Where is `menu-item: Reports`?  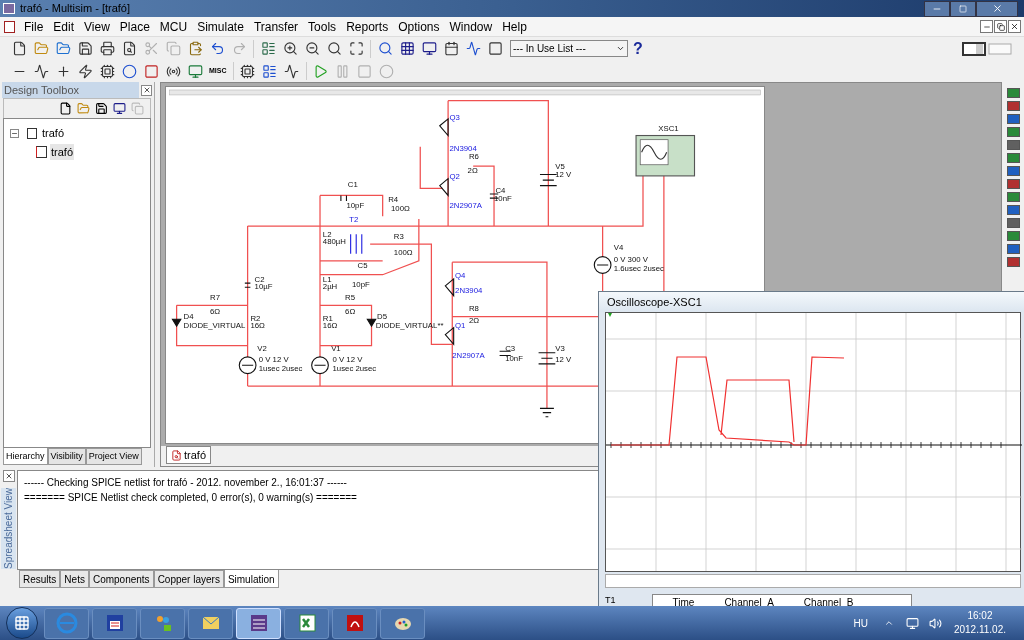
menu-item: Reports is located at coordinates (367, 26).